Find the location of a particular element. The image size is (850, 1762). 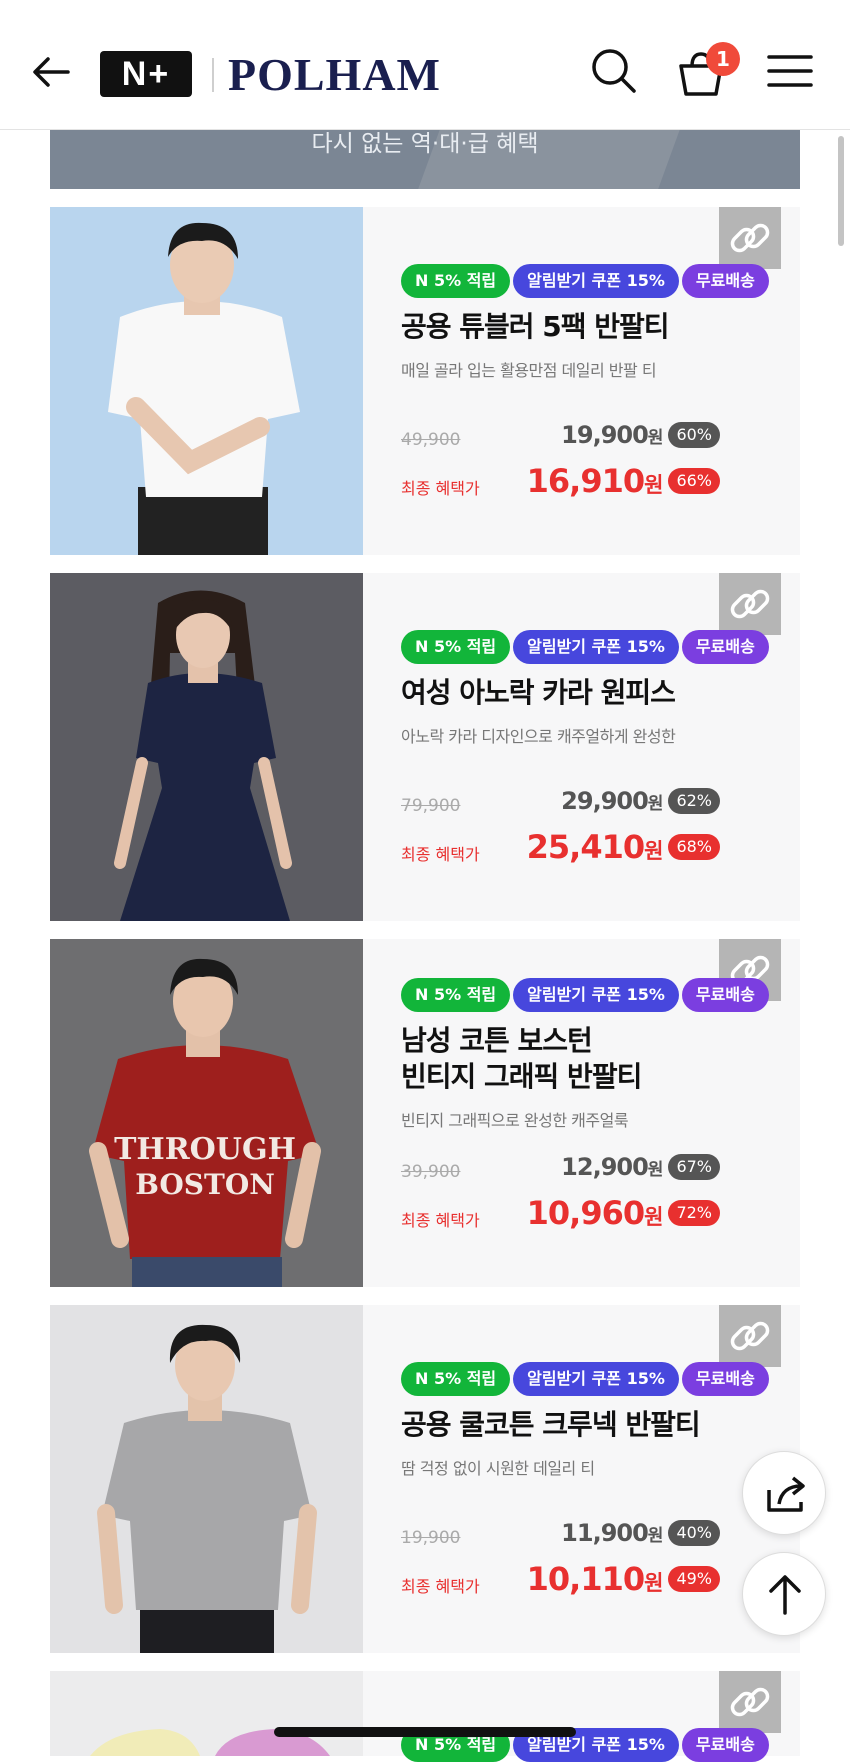

final-price-row: 10,960원 72% is located at coordinates (623, 1213).